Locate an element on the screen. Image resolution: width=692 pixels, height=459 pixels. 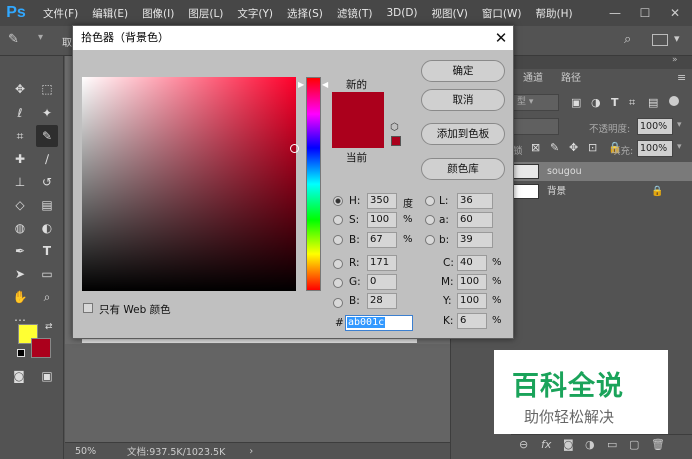
opacity-dropdown-icon: ▾ is located at coordinates (679, 125).